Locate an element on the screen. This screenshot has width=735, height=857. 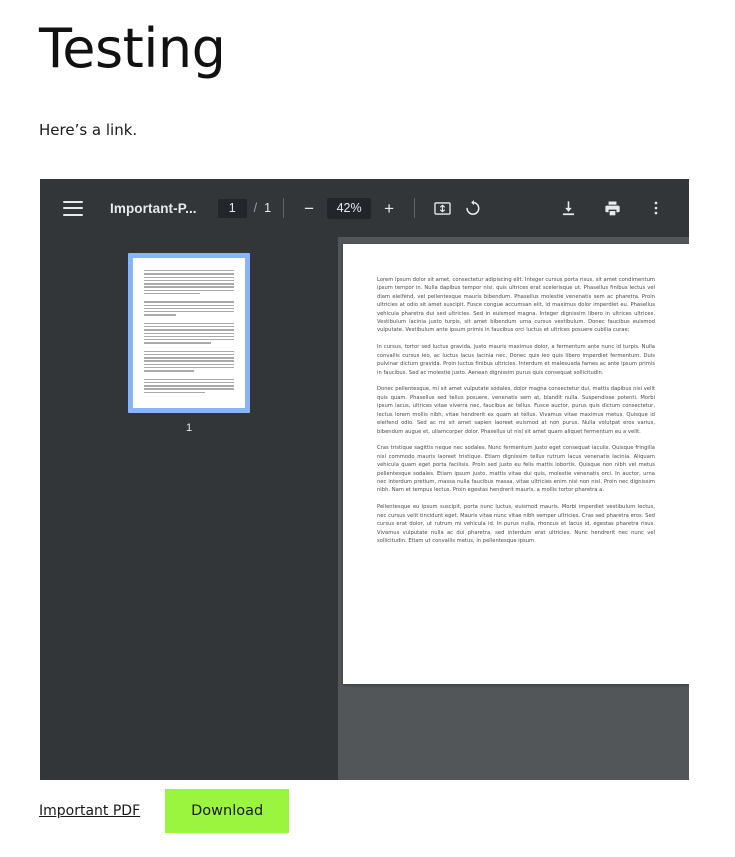
zoom-level-value: 42% is located at coordinates (349, 208).